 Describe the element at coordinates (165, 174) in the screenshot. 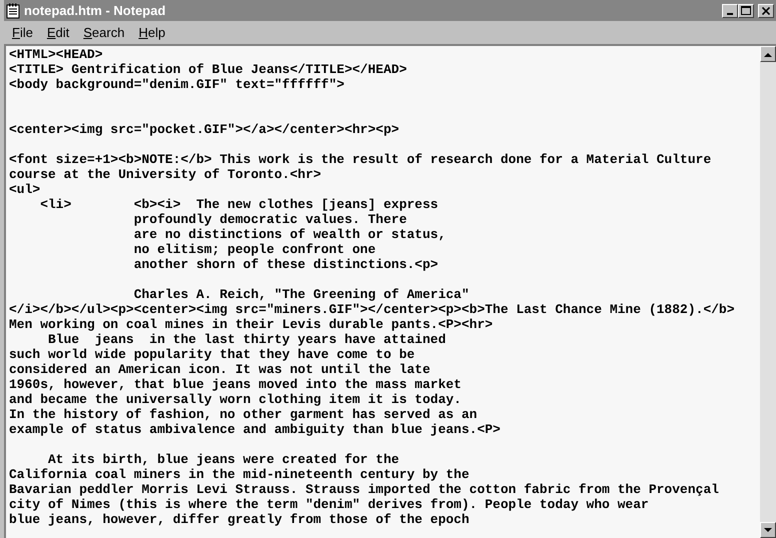

I see `code-line: course at the University of Toronto.<hr>` at that location.